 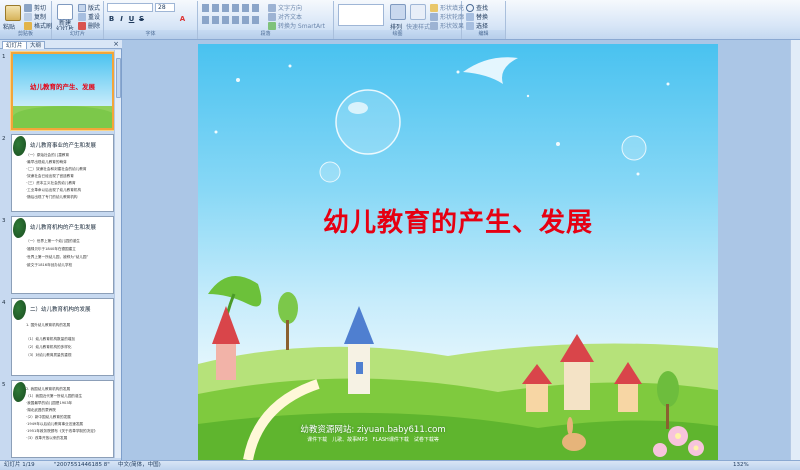 I want to click on align-text-button: 对齐文本, so click(x=285, y=16).